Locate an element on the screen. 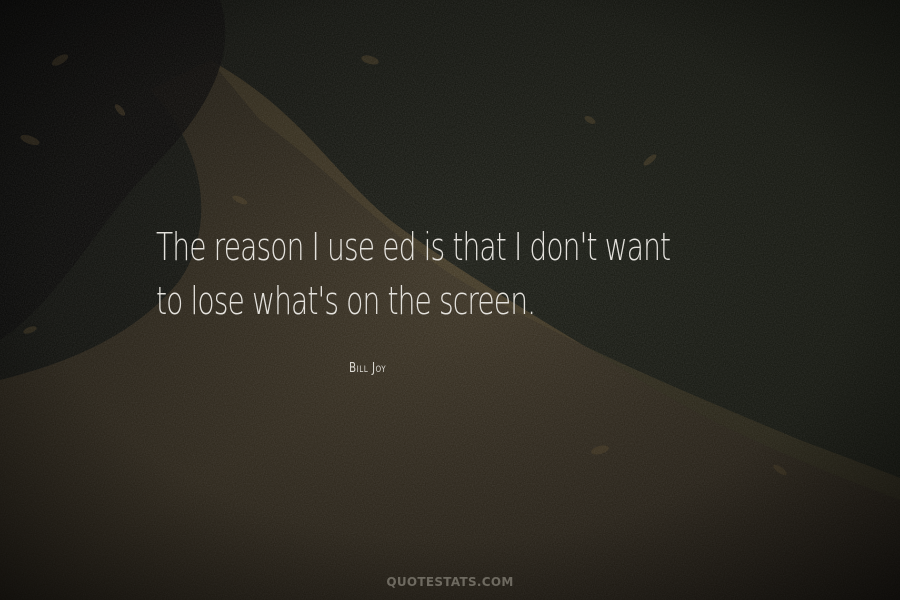 The height and width of the screenshot is (600, 900). site-watermark: QUOTESTATS.COM is located at coordinates (450, 582).